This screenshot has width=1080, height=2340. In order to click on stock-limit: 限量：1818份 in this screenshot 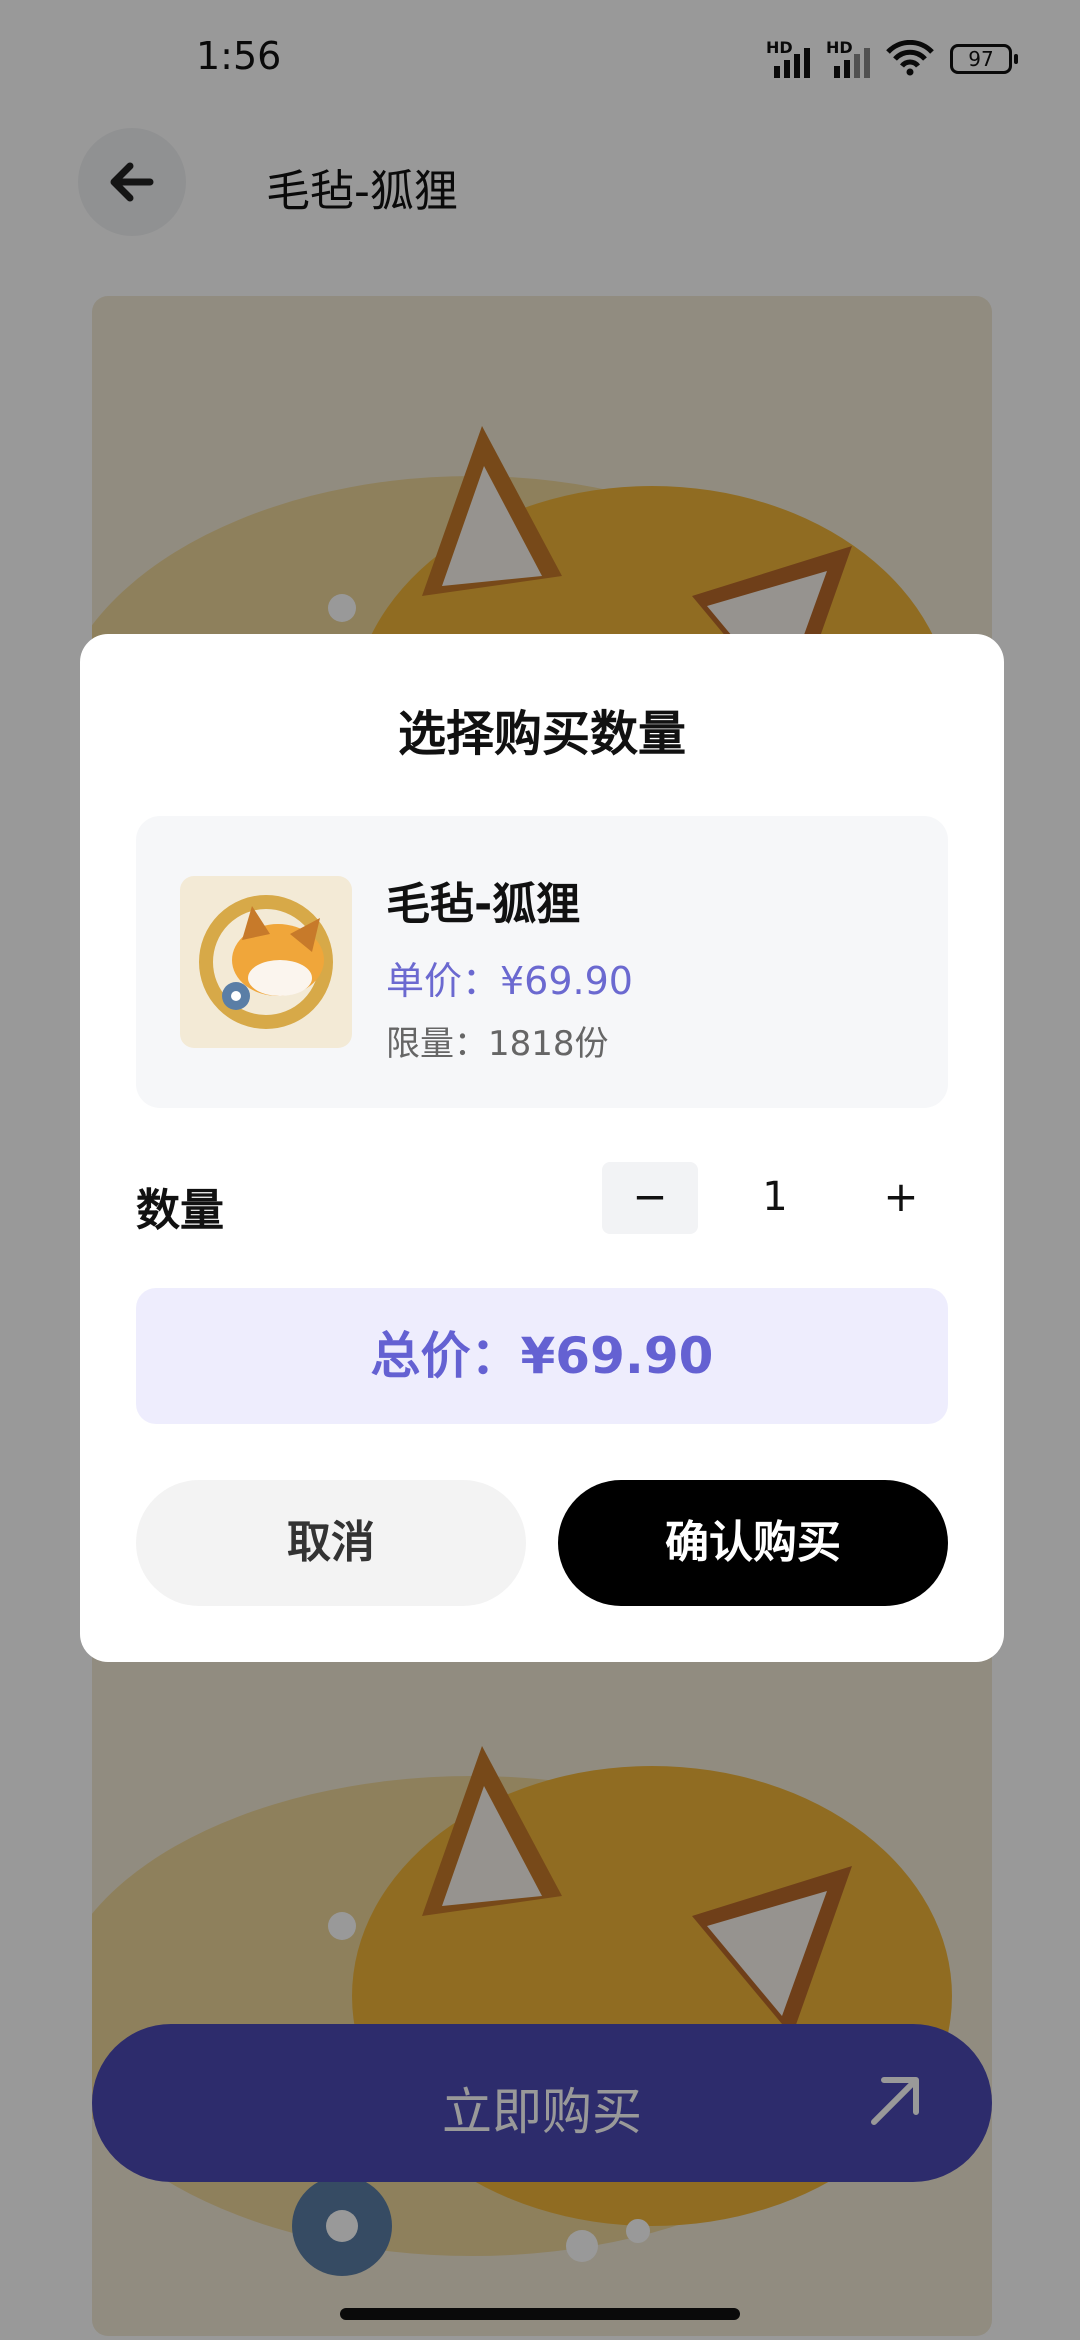, I will do `click(497, 1044)`.